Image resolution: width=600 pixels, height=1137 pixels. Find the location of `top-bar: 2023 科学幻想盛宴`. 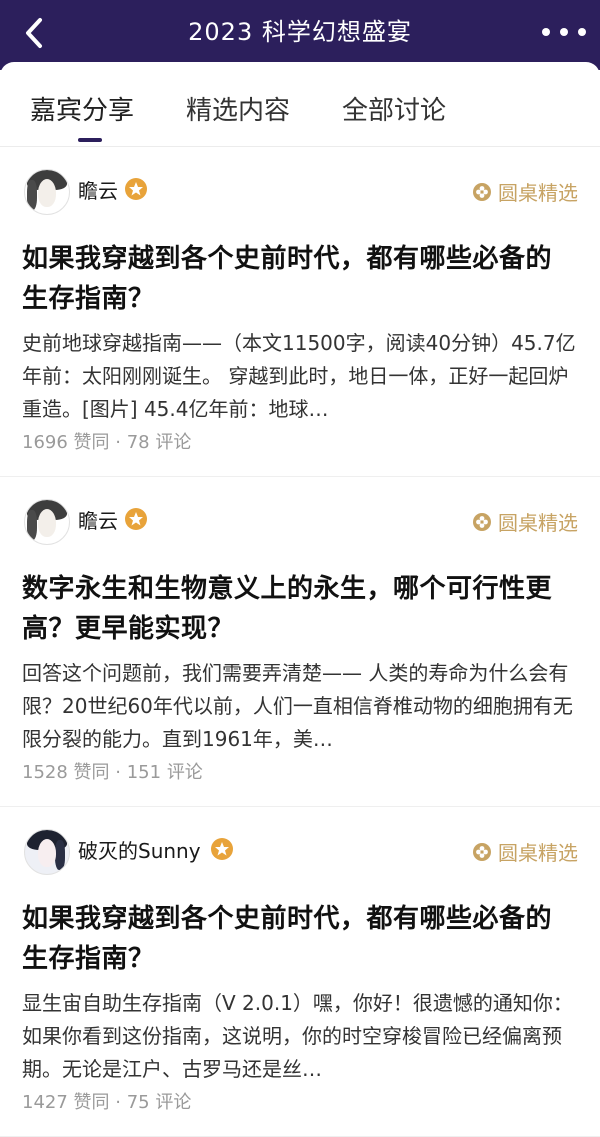

top-bar: 2023 科学幻想盛宴 is located at coordinates (300, 35).